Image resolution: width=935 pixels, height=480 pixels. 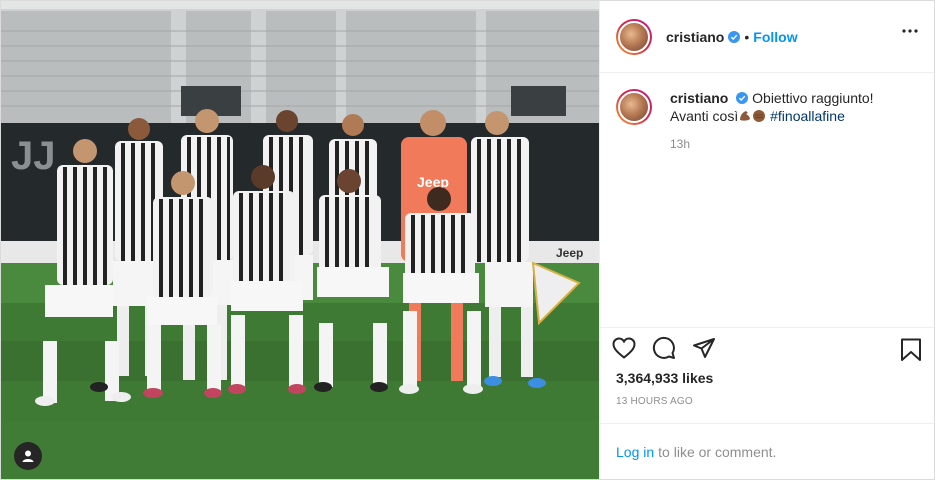 I want to click on follow-button: Follow, so click(x=775, y=37).